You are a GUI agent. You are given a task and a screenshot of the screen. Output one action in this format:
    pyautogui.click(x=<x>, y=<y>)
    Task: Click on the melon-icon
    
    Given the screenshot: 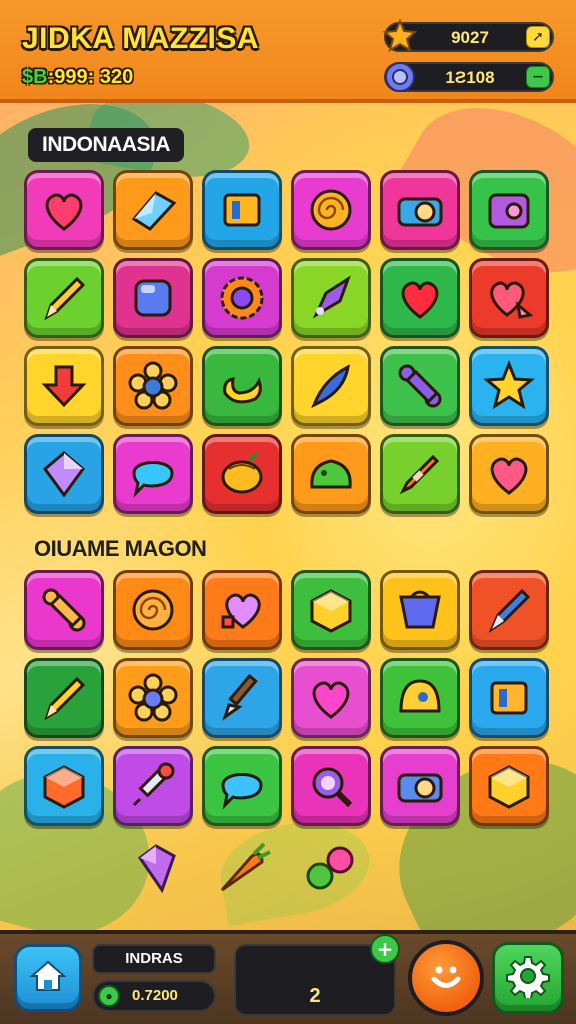 What is the action you would take?
    pyautogui.click(x=242, y=472)
    